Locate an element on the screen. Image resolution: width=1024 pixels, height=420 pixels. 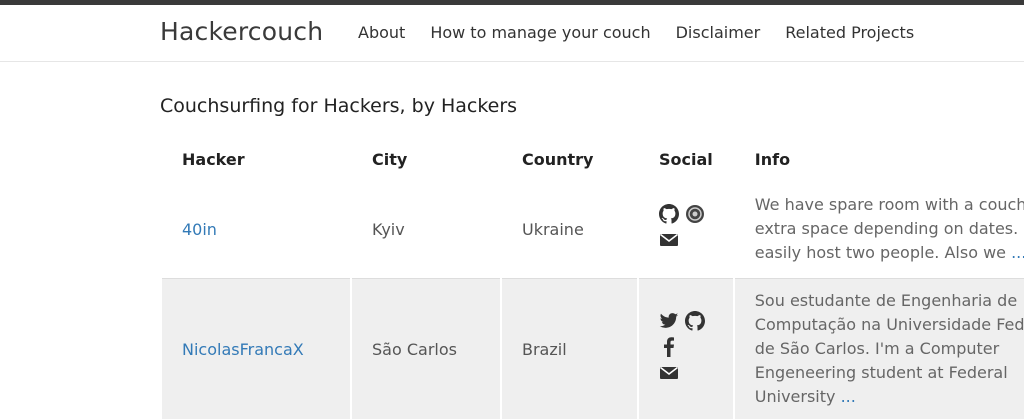
page-title: Couchsurfing for Hackers, by Hackers is located at coordinates (339, 106).